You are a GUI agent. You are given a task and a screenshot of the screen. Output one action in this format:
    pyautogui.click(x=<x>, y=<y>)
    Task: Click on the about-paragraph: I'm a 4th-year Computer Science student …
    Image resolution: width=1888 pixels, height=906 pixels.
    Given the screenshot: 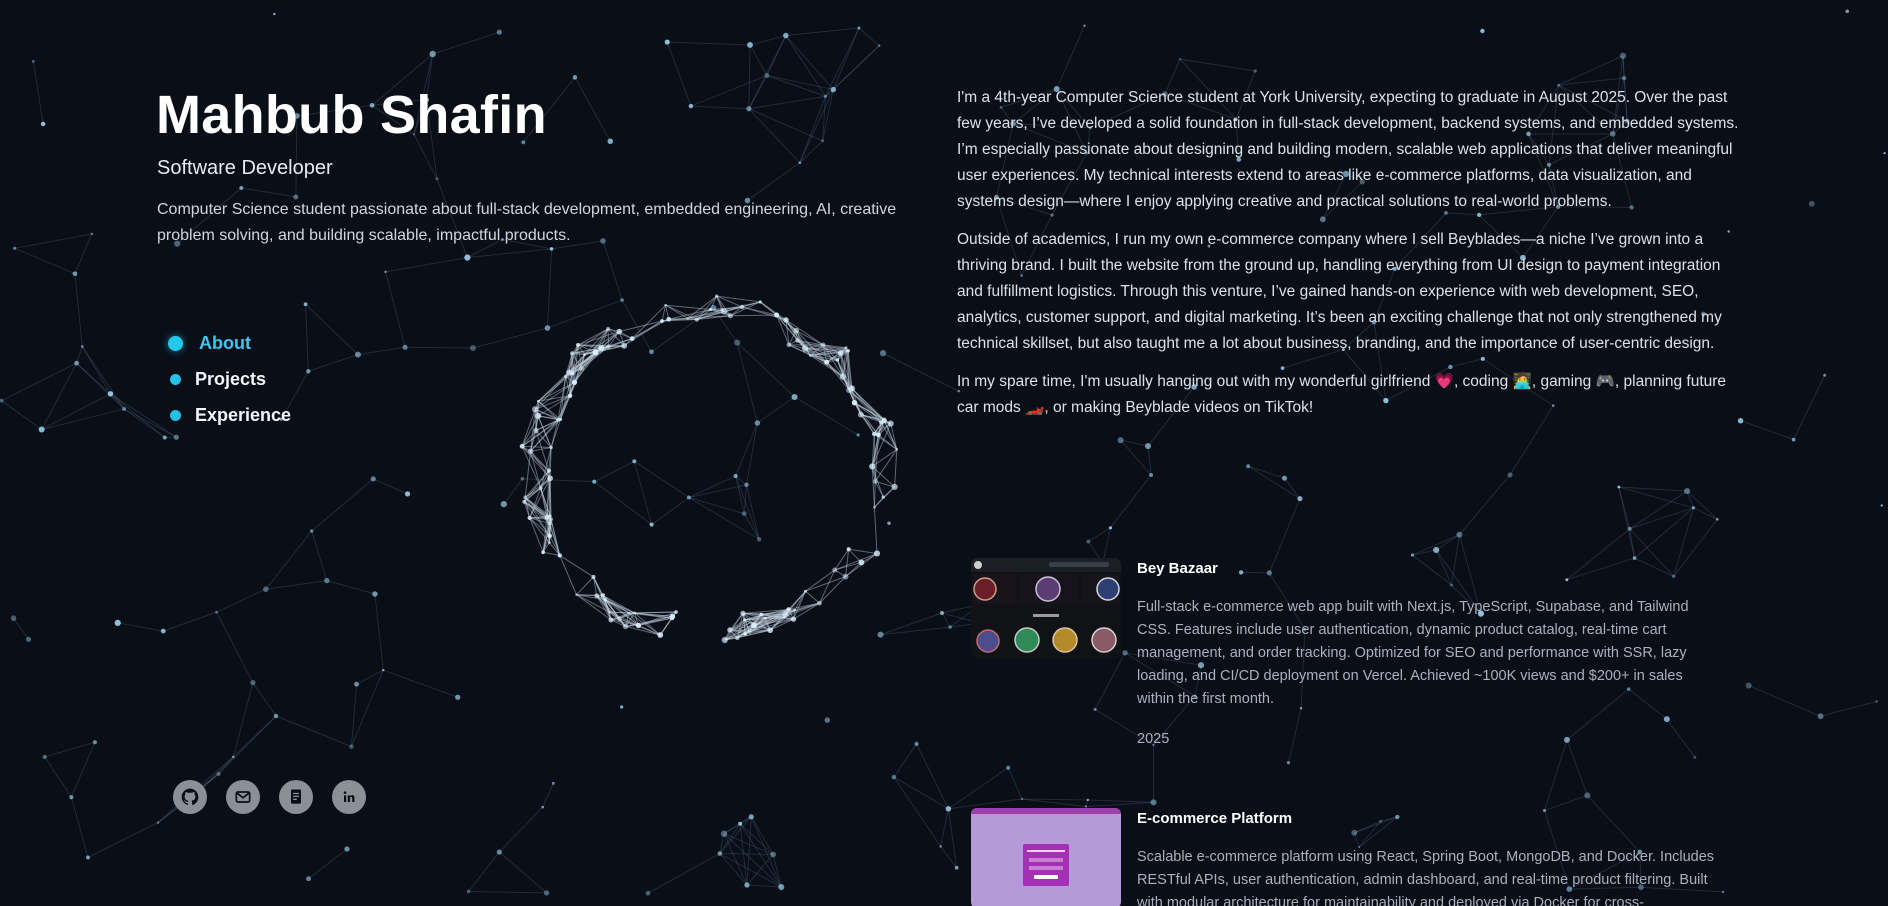 What is the action you would take?
    pyautogui.click(x=1348, y=149)
    